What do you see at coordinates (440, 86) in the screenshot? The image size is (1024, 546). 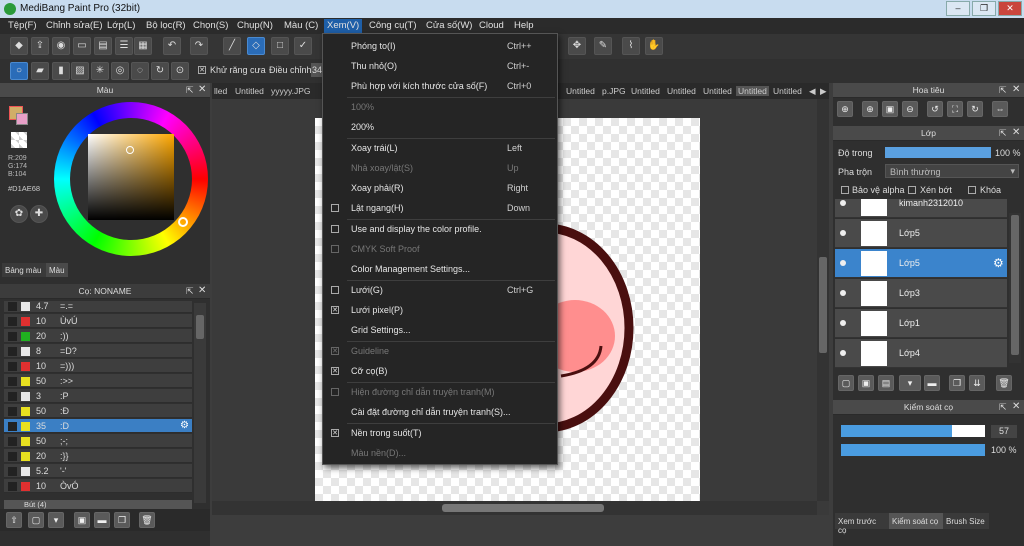 I see `view-menu-item: Phù hợp với kích thước cửa số(F) Ctrl+0` at bounding box center [440, 86].